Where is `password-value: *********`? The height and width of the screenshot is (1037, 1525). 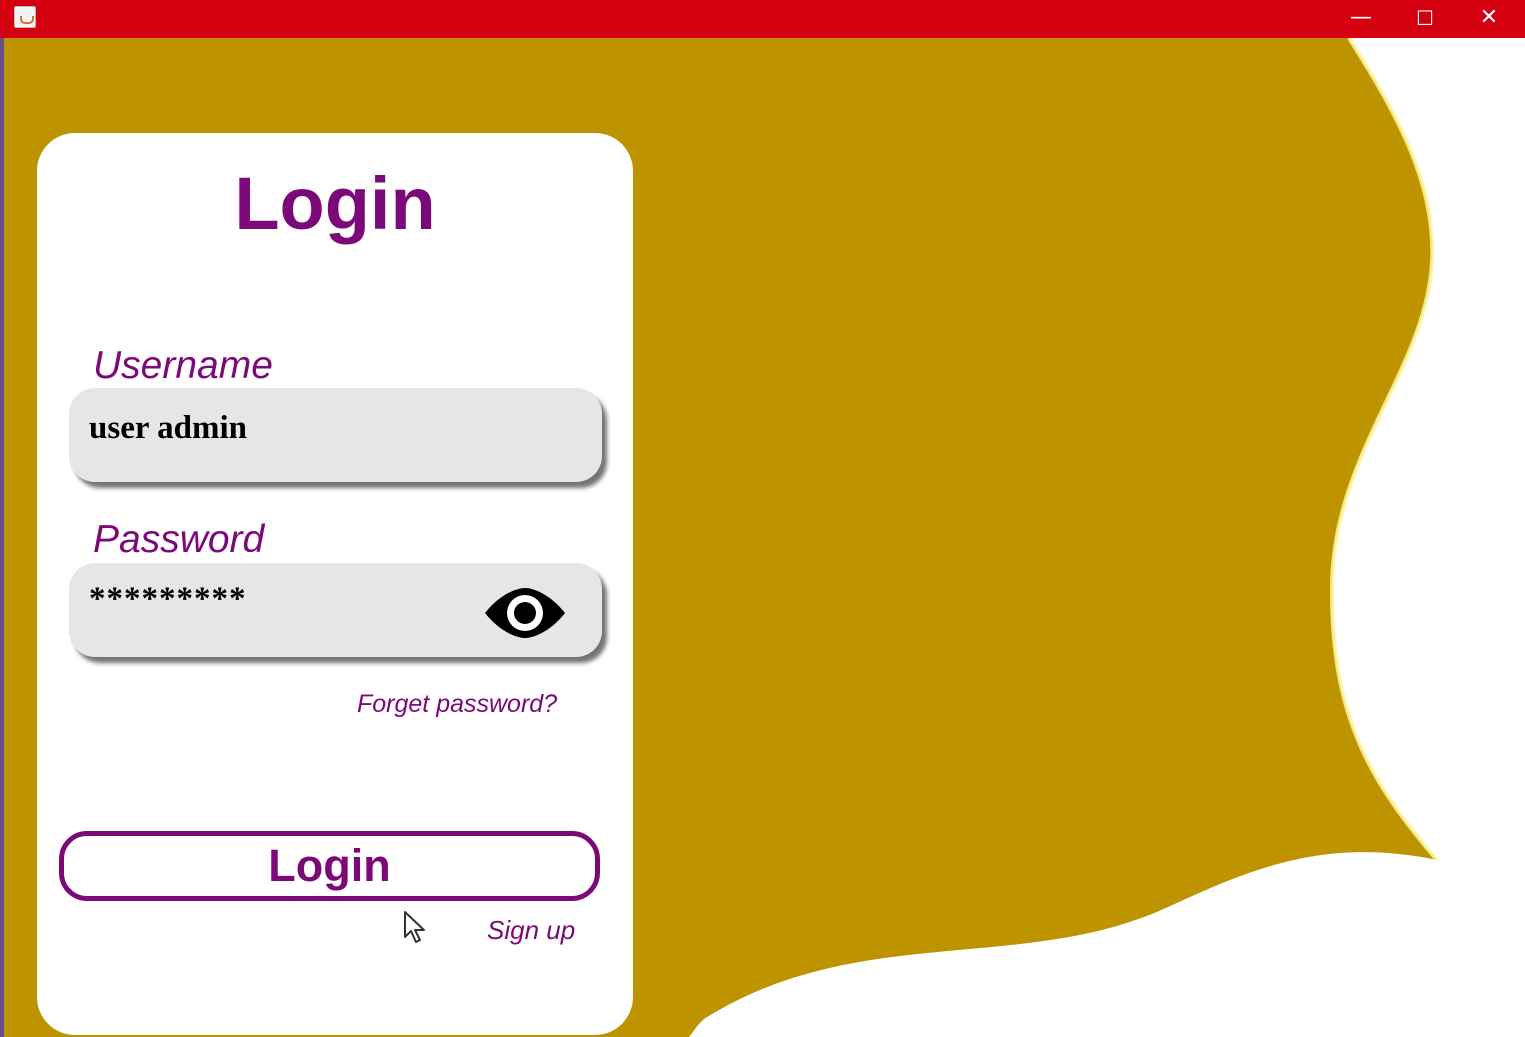 password-value: ********* is located at coordinates (168, 599).